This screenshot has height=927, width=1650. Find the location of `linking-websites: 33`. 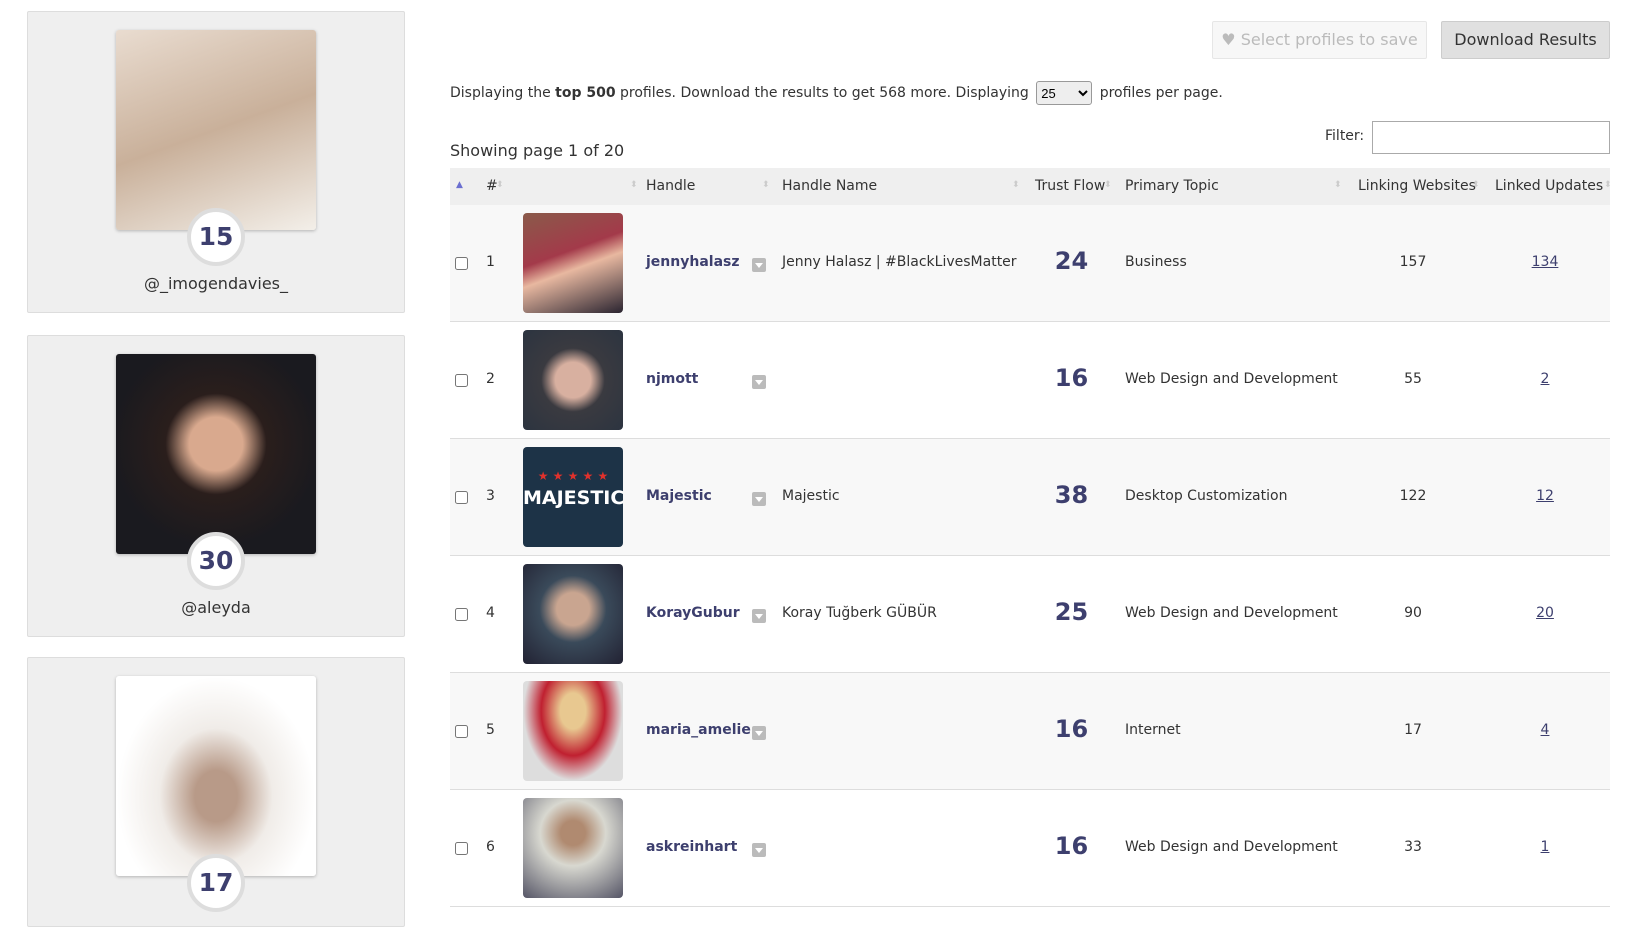

linking-websites: 33 is located at coordinates (1413, 847).